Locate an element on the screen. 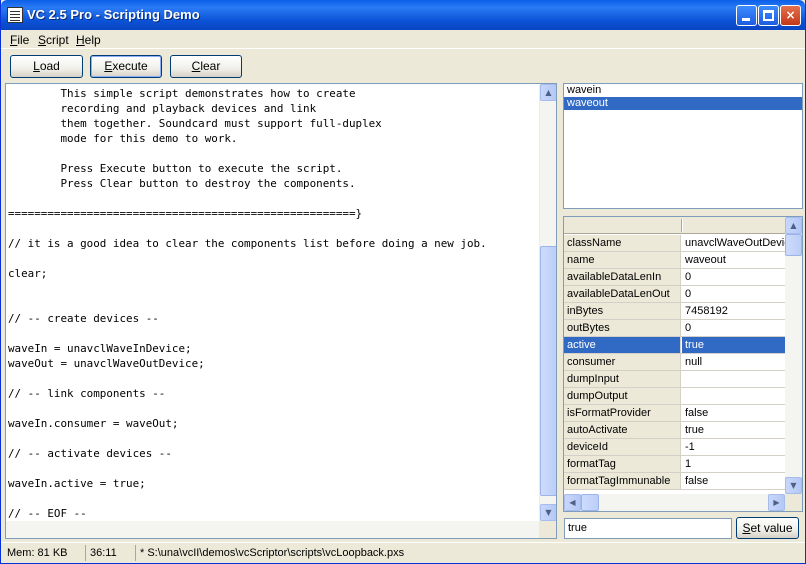 Image resolution: width=806 pixels, height=564 pixels. property-row: availableDataLenOut 0 is located at coordinates (674, 294).